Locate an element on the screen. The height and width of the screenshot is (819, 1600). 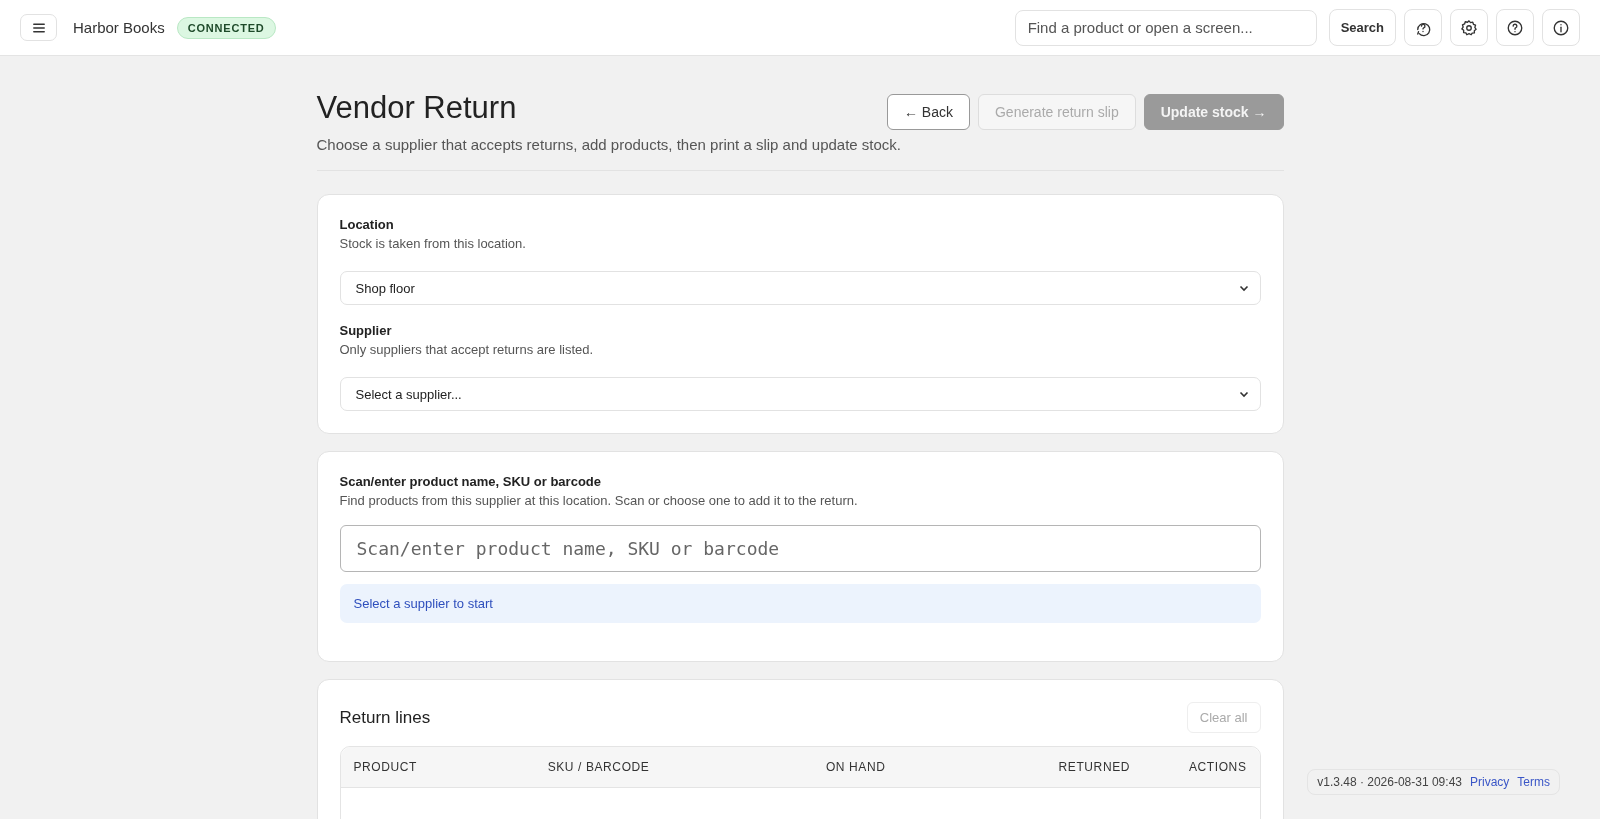
column-header: PRODUCT is located at coordinates (386, 767).